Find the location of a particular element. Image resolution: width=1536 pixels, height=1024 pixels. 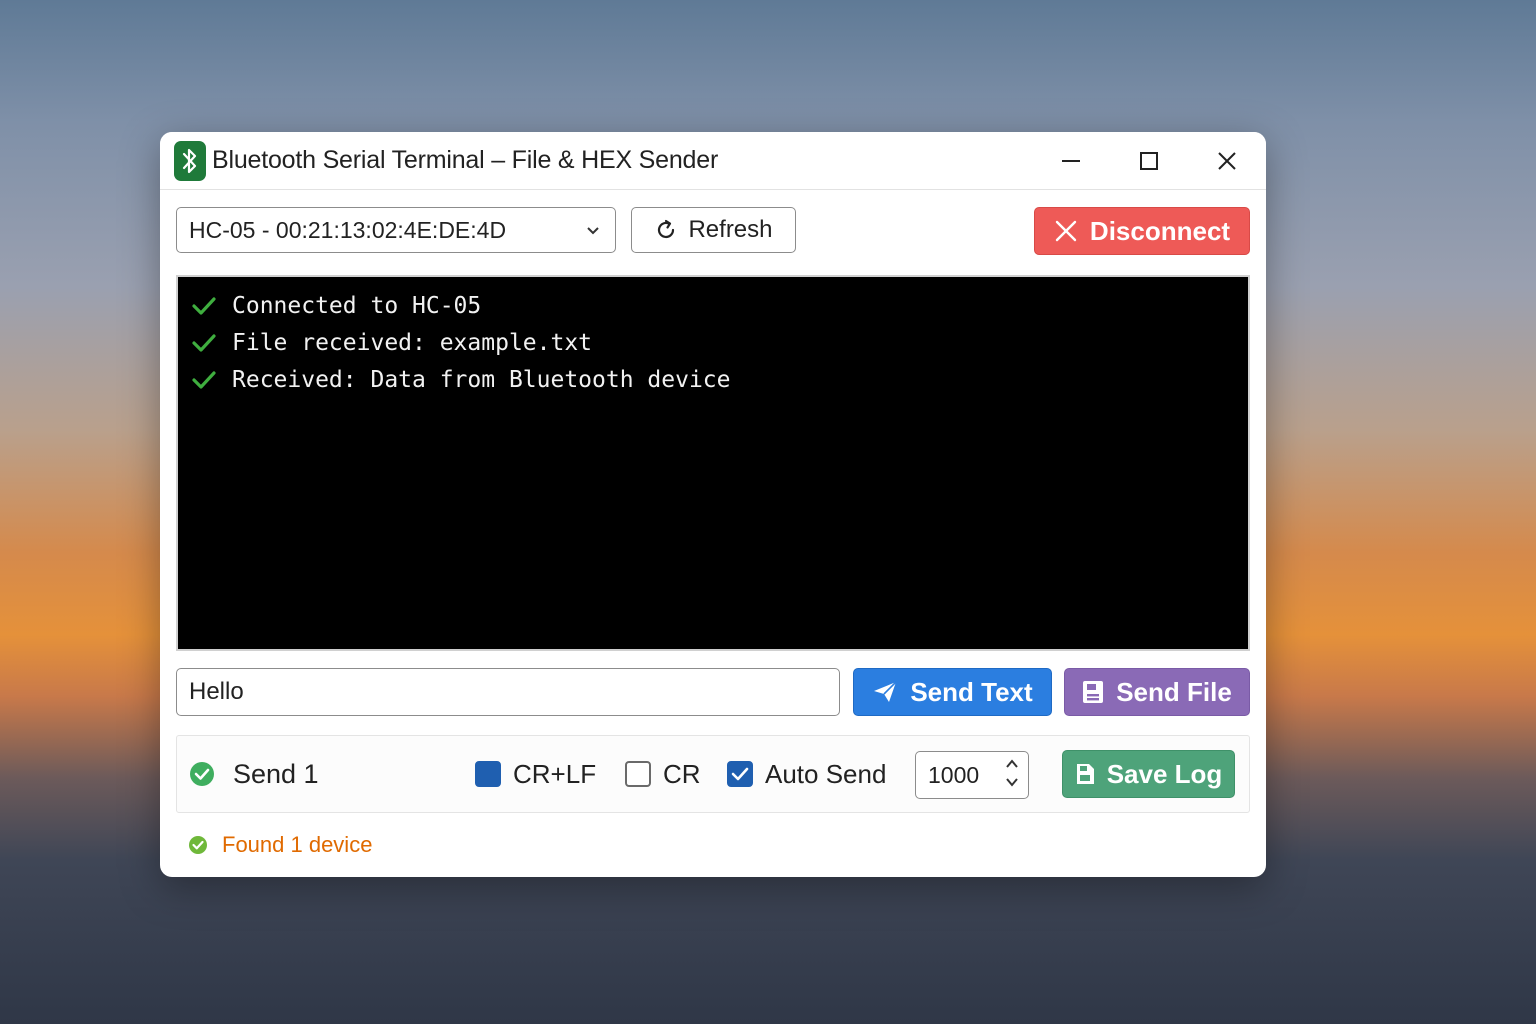

disconnect-button: Disconnect is located at coordinates (1142, 231).